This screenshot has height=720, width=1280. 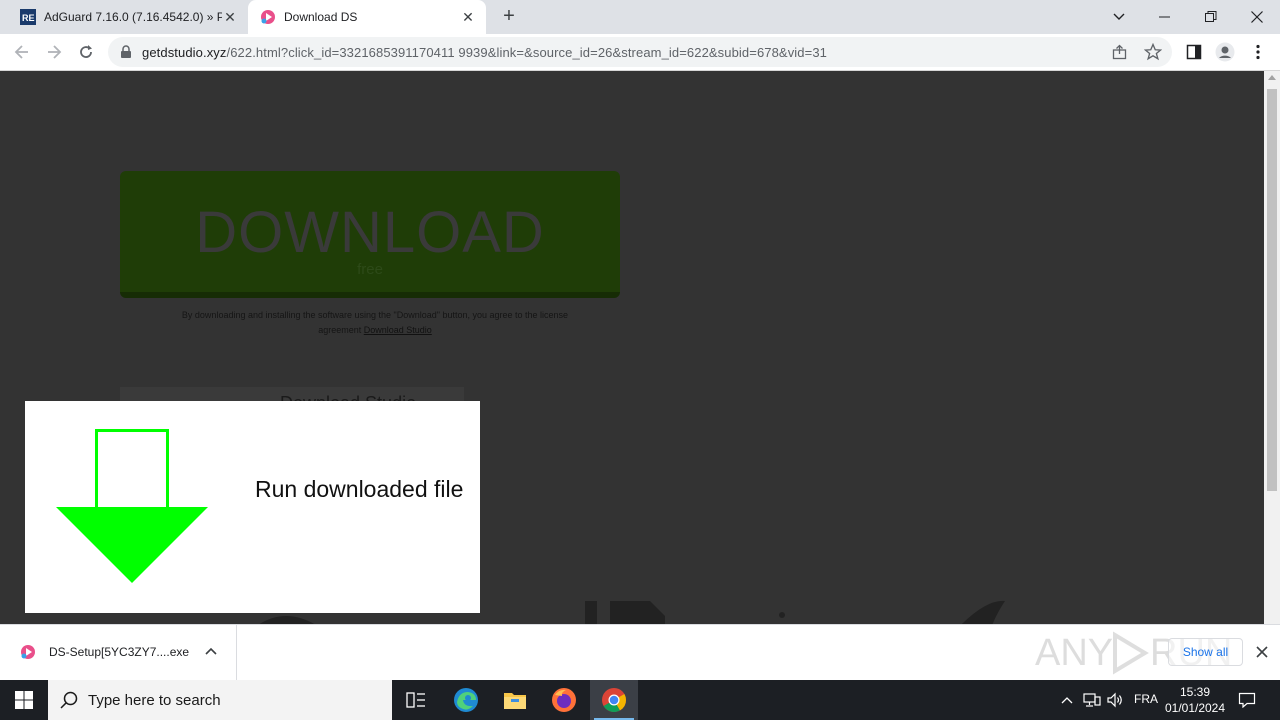 What do you see at coordinates (509, 17) in the screenshot?
I see `new-tab-button: +` at bounding box center [509, 17].